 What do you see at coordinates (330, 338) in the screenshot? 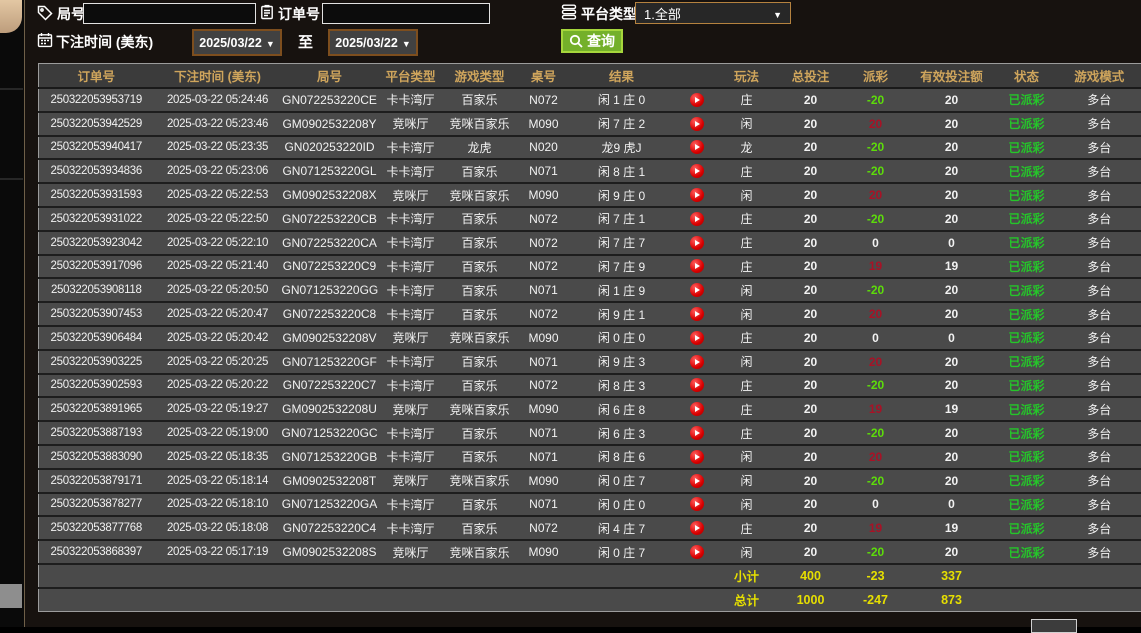
I see `cell-round: GM0902532208V` at bounding box center [330, 338].